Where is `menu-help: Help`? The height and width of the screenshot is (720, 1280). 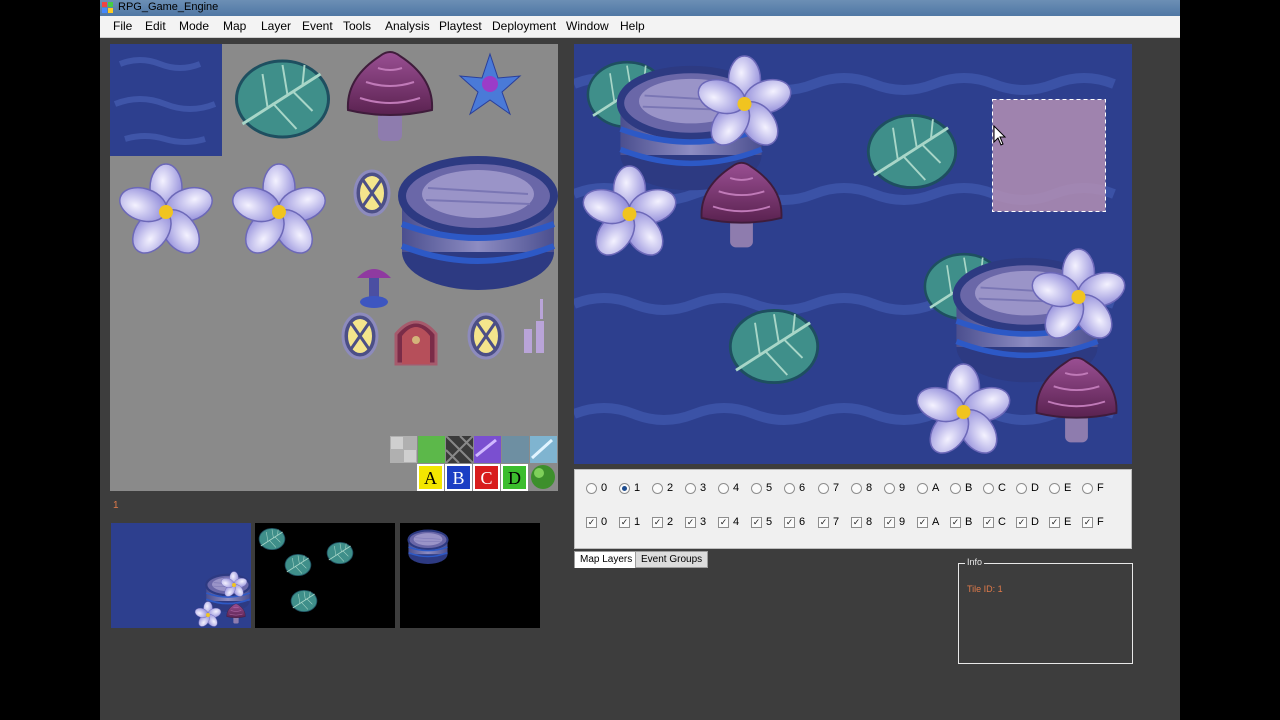
menu-help: Help is located at coordinates (632, 26).